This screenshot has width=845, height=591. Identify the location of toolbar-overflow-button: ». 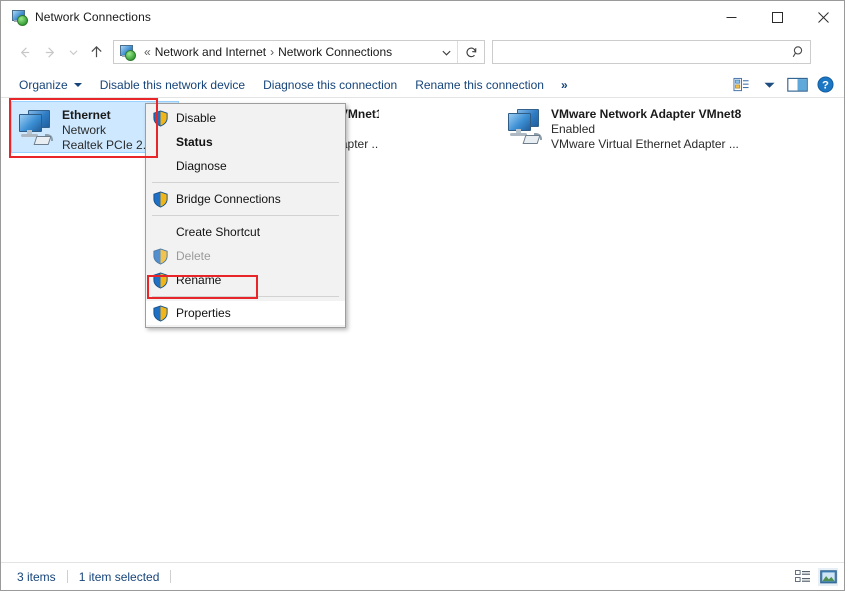
(564, 85).